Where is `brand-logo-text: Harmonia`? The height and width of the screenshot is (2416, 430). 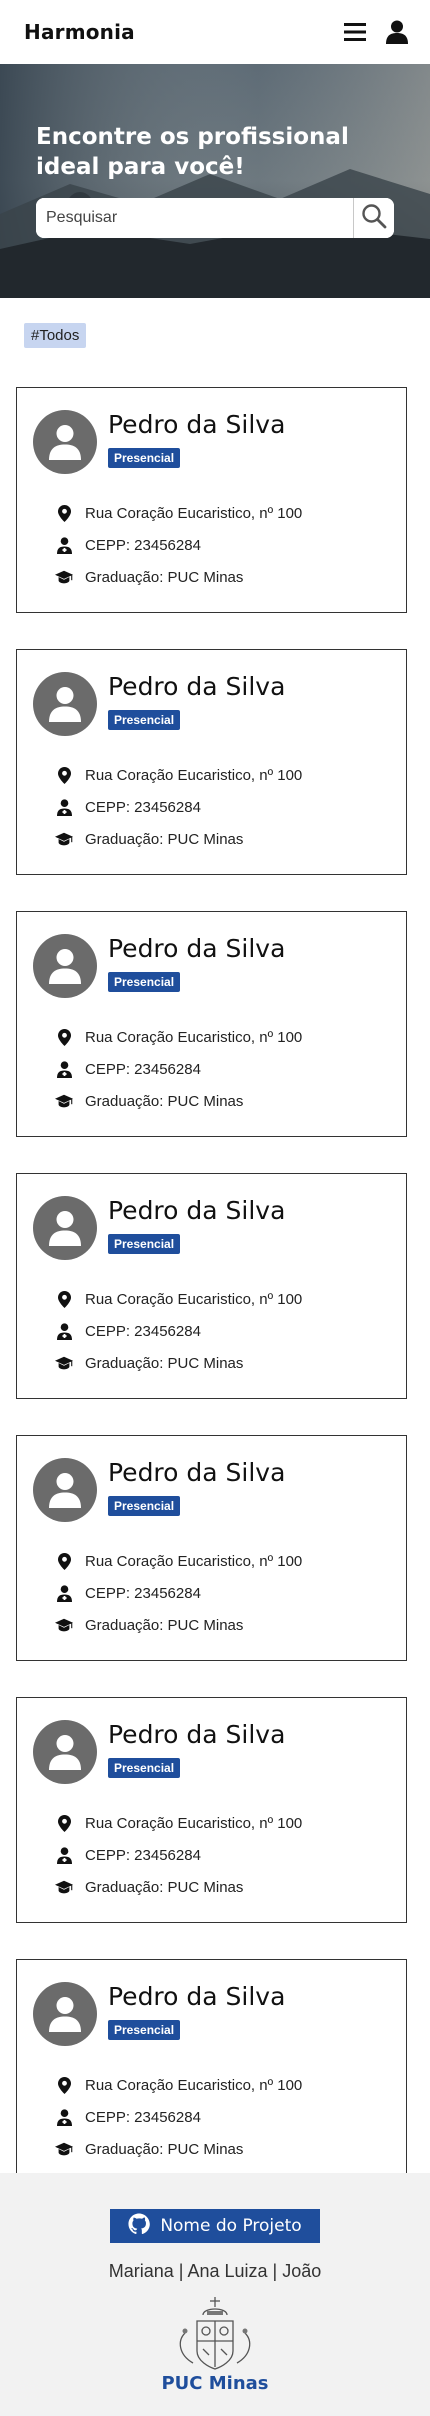
brand-logo-text: Harmonia is located at coordinates (79, 32).